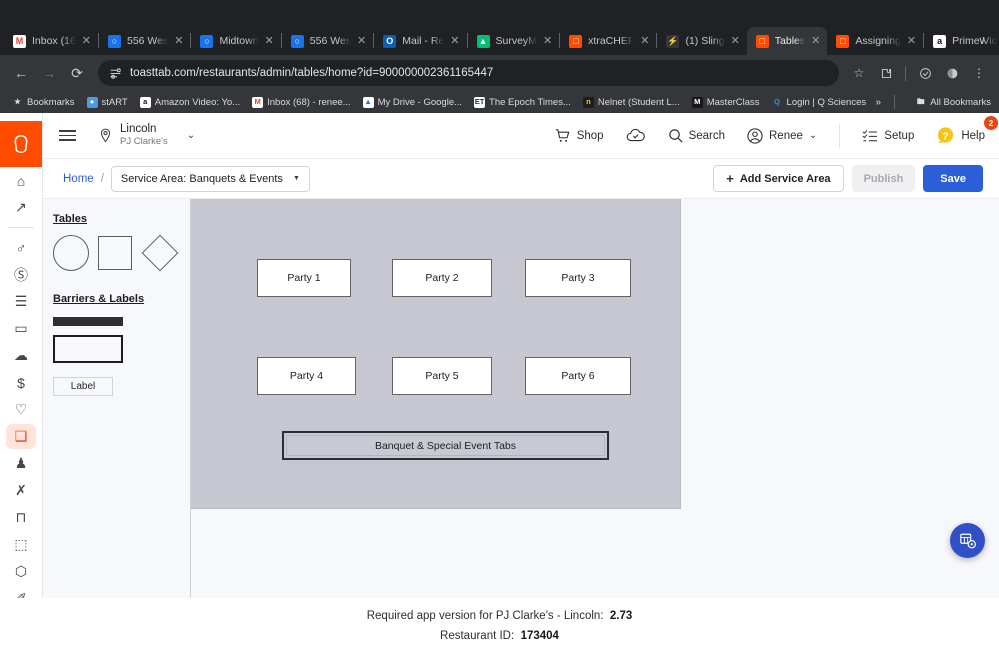 The image size is (999, 650). Describe the element at coordinates (49, 73) in the screenshot. I see `forward-button: →` at that location.